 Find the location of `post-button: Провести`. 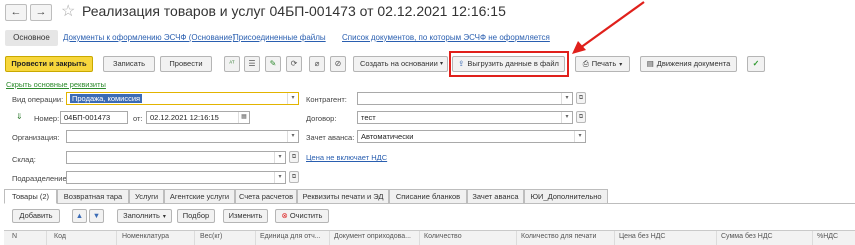

post-button: Провести is located at coordinates (186, 64).